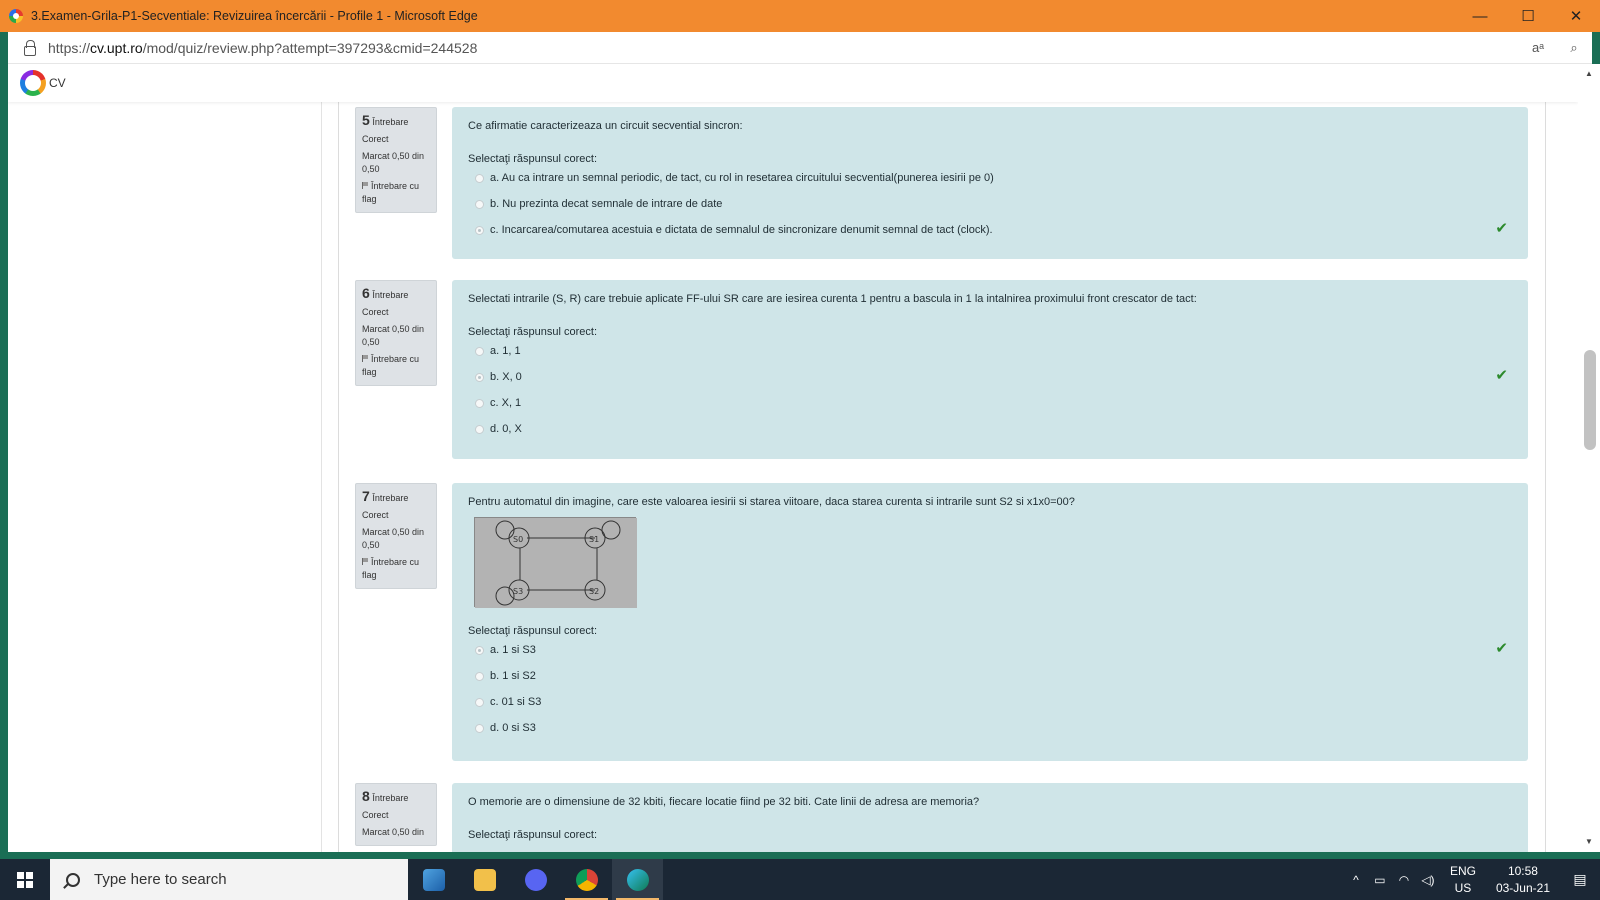  What do you see at coordinates (990, 377) in the screenshot?
I see `answer-option: b. X, 0` at bounding box center [990, 377].